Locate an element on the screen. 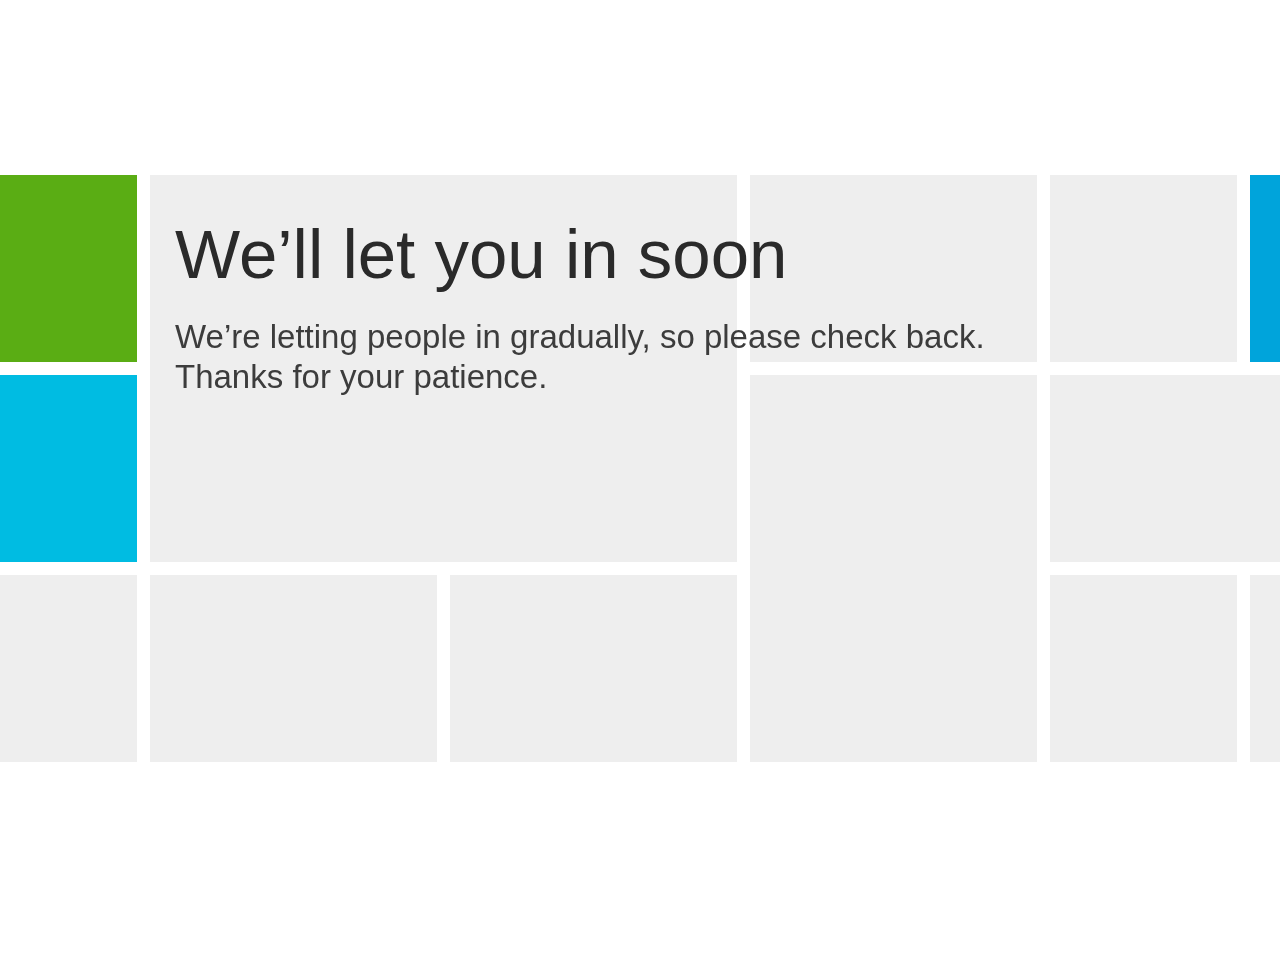 This screenshot has width=1280, height=960. page-heading: We’ll let you in soon is located at coordinates (481, 255).